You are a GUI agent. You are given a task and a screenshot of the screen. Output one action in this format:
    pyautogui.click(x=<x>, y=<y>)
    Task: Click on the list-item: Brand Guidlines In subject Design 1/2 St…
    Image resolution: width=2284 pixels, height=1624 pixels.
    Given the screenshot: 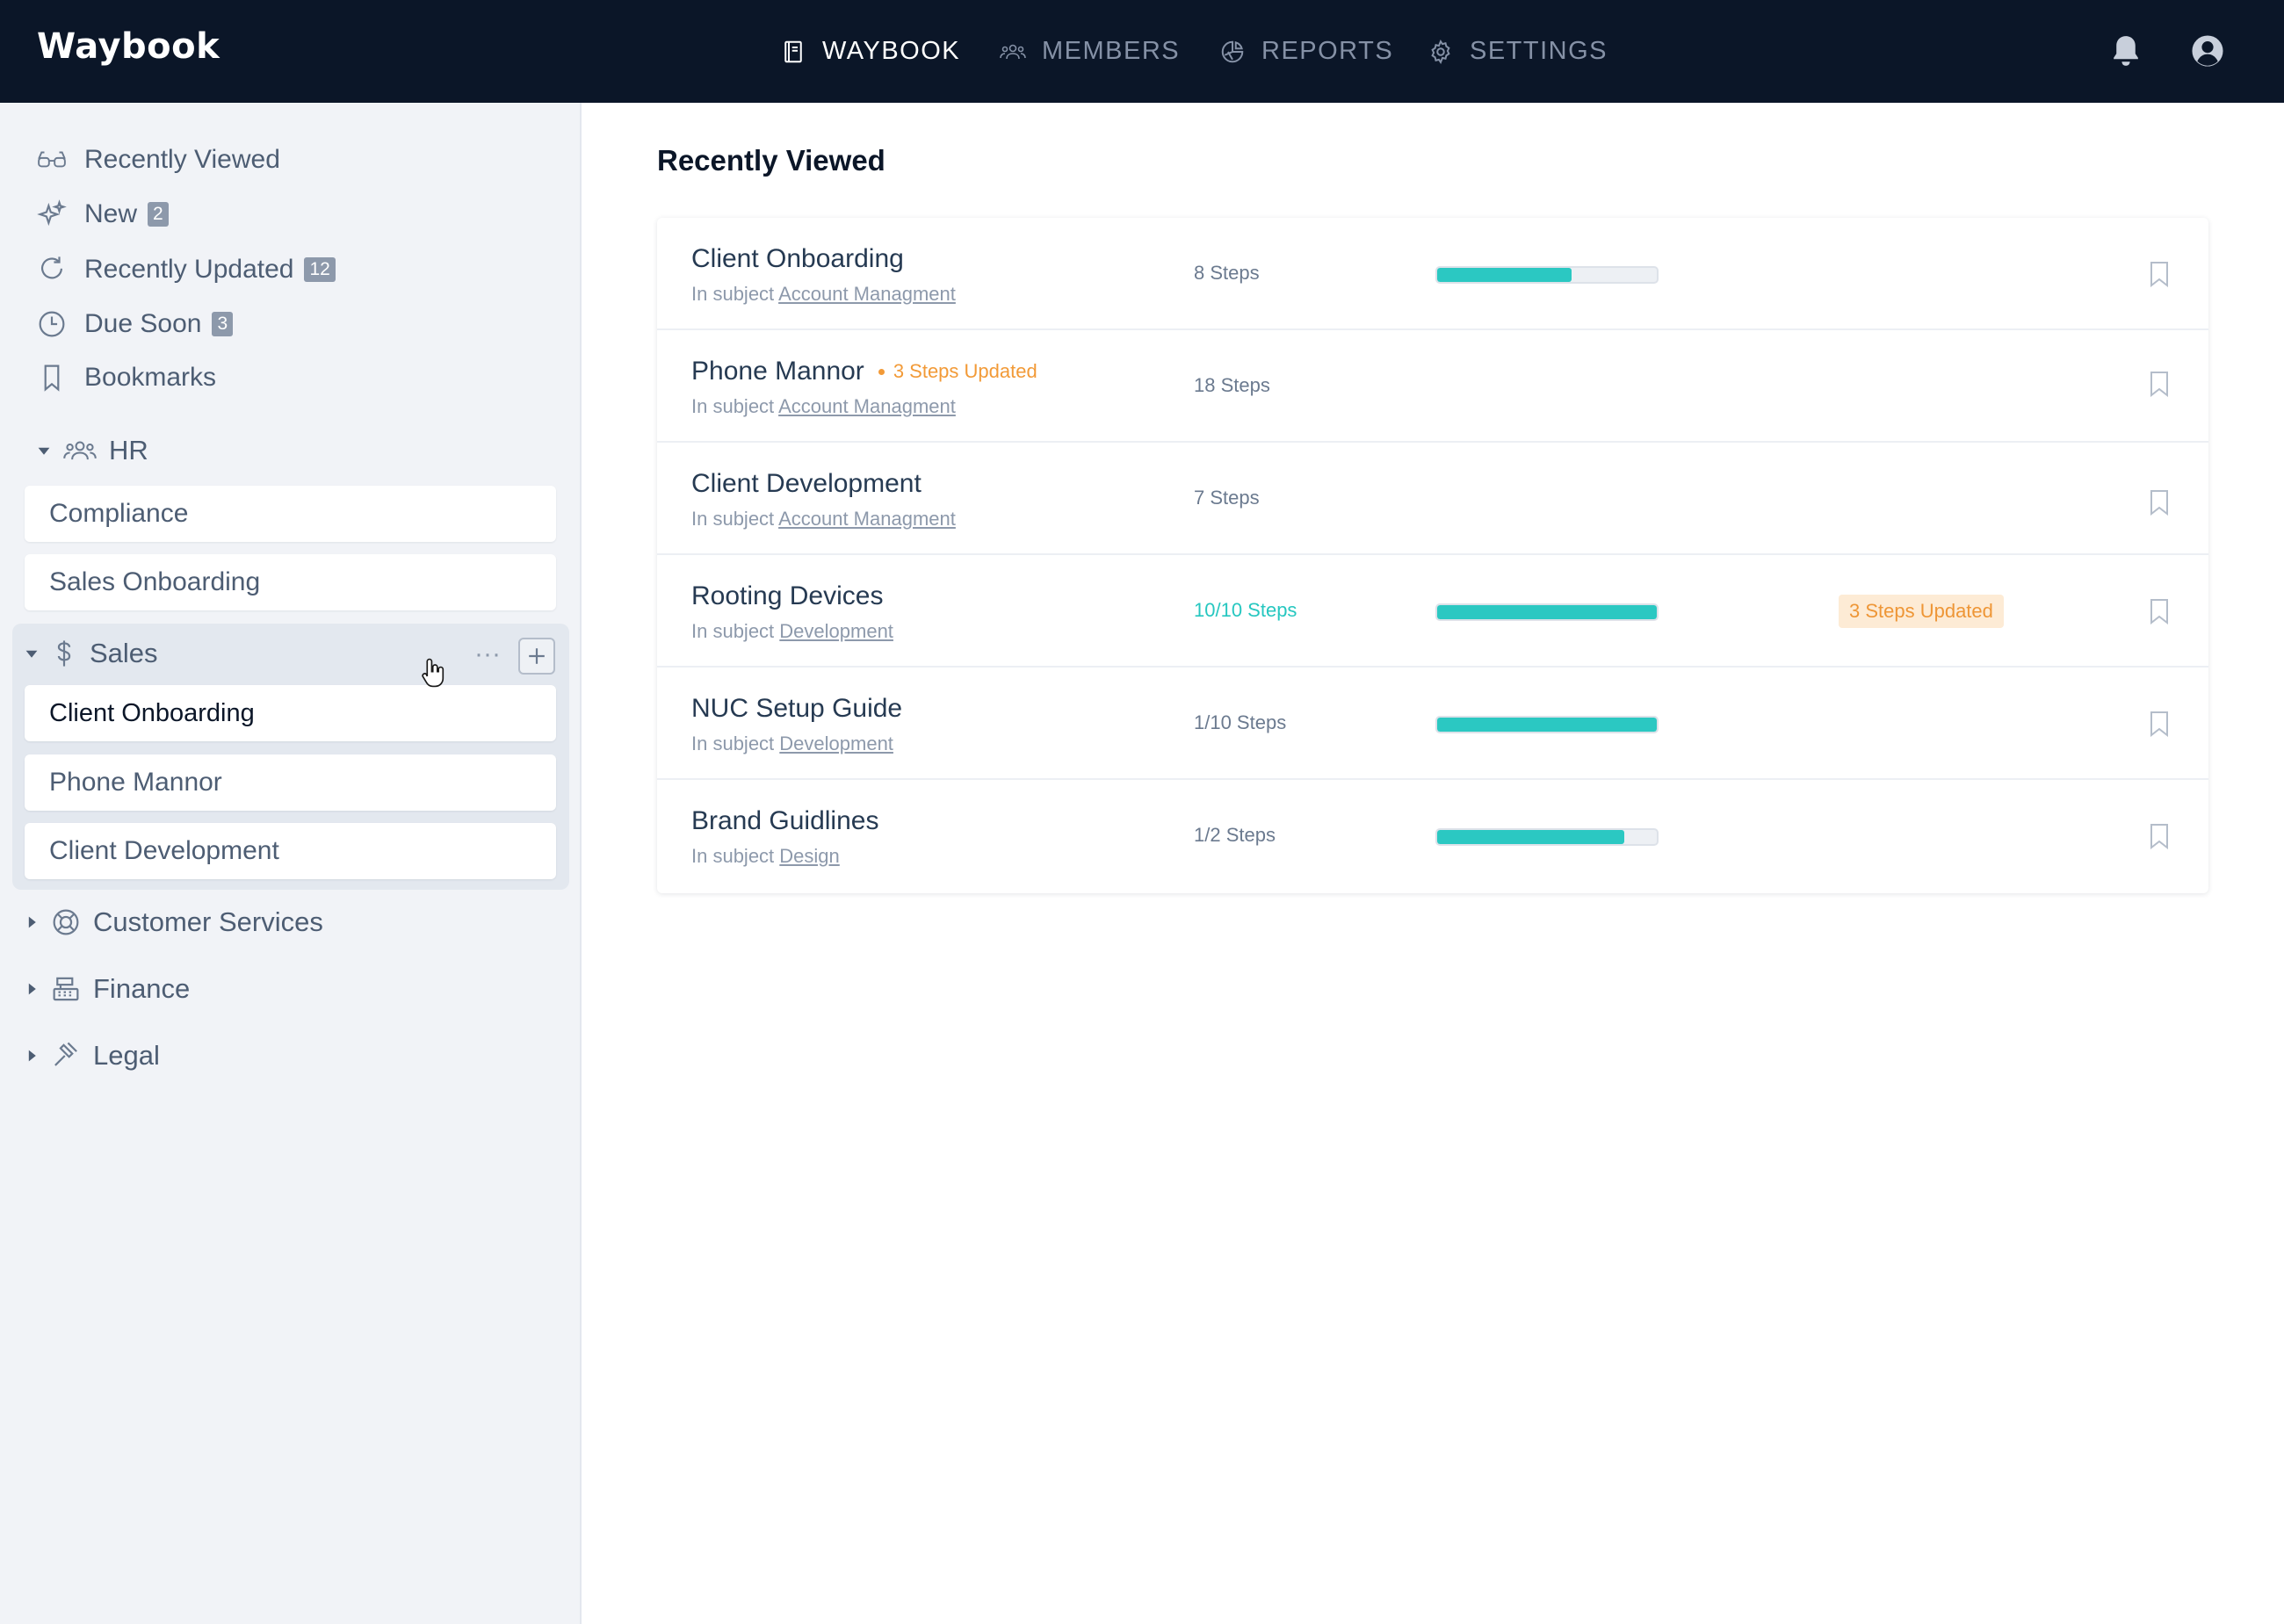 What is the action you would take?
    pyautogui.click(x=1433, y=836)
    